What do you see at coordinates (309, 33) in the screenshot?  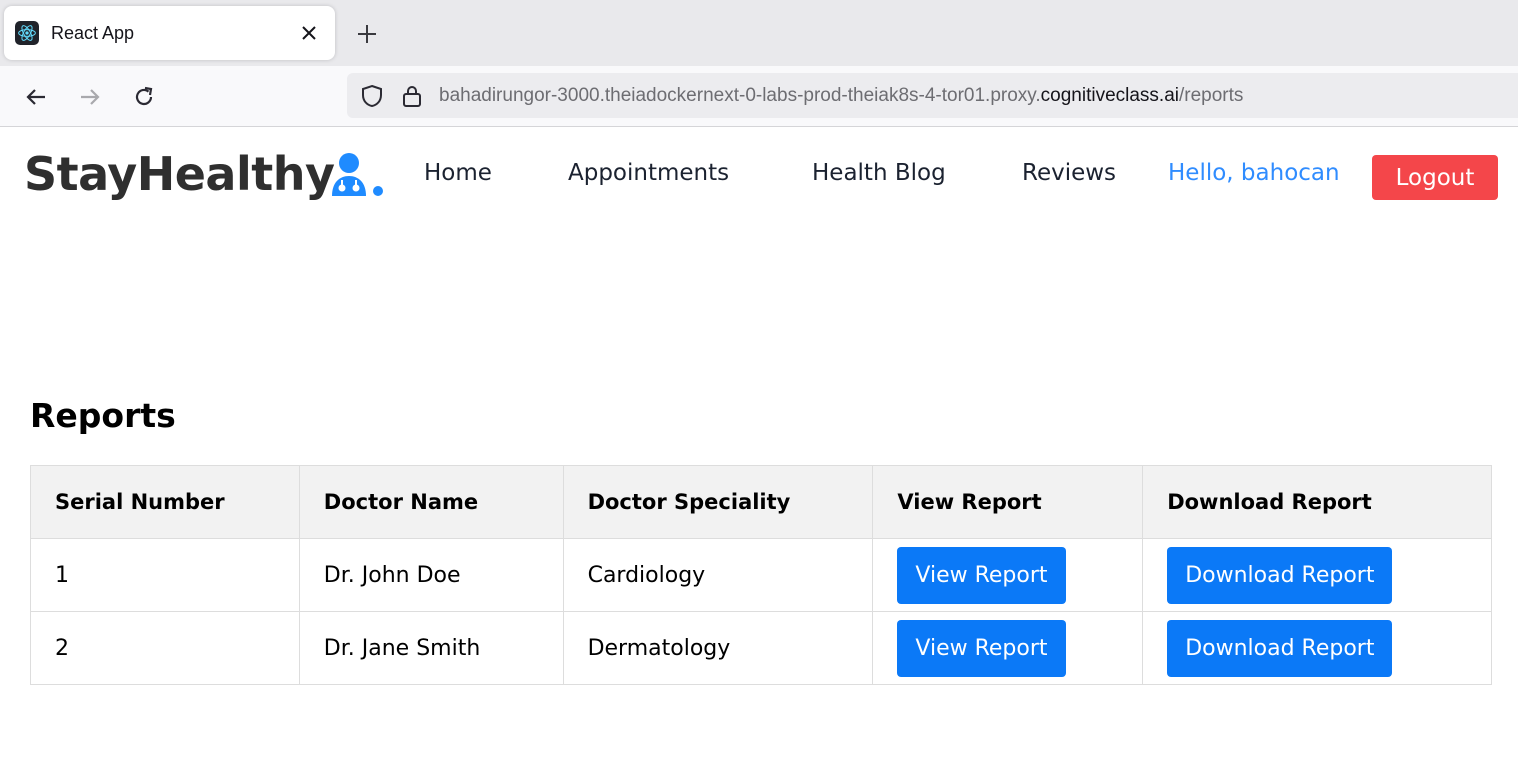 I see `close-icon` at bounding box center [309, 33].